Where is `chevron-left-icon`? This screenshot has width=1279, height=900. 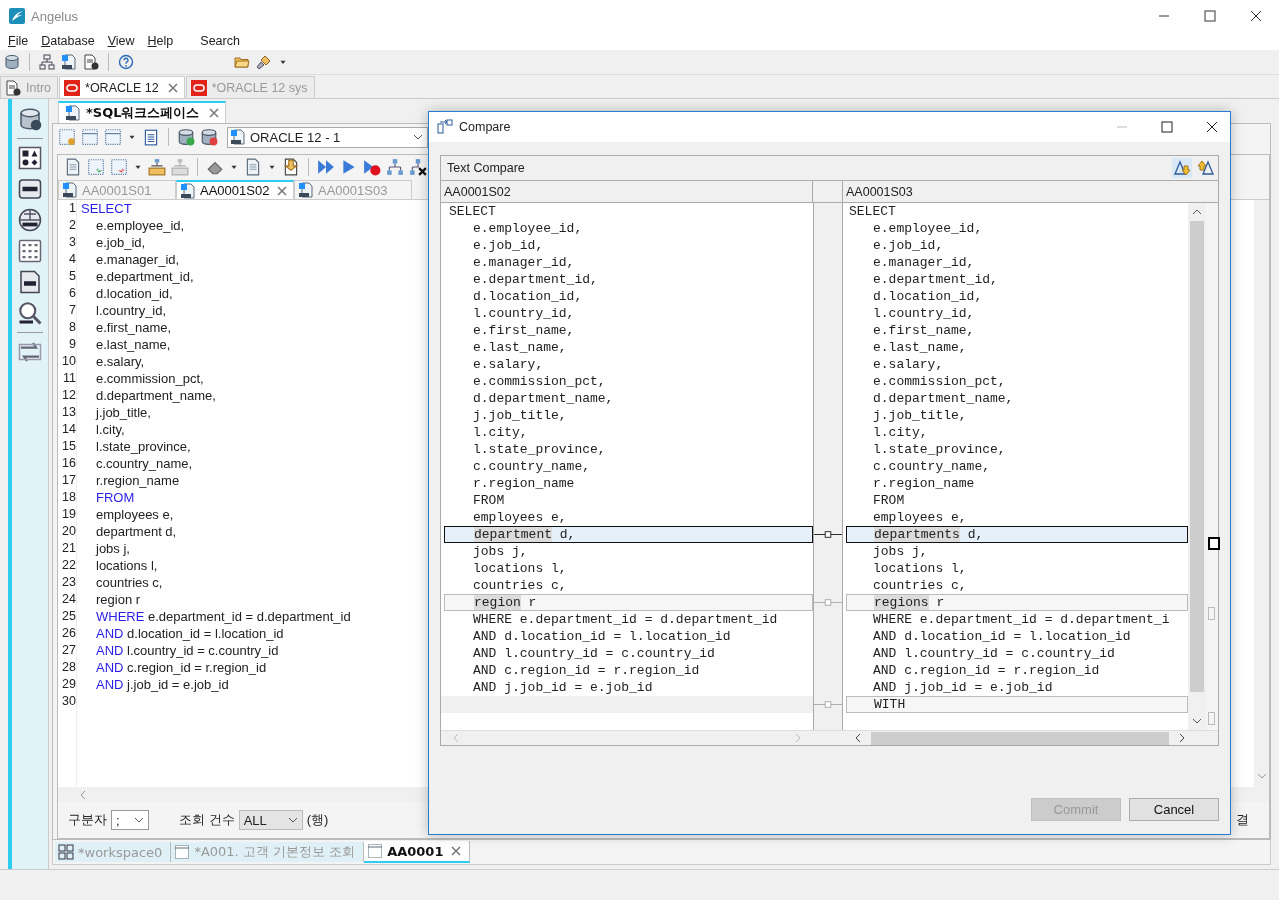
chevron-left-icon is located at coordinates (858, 738).